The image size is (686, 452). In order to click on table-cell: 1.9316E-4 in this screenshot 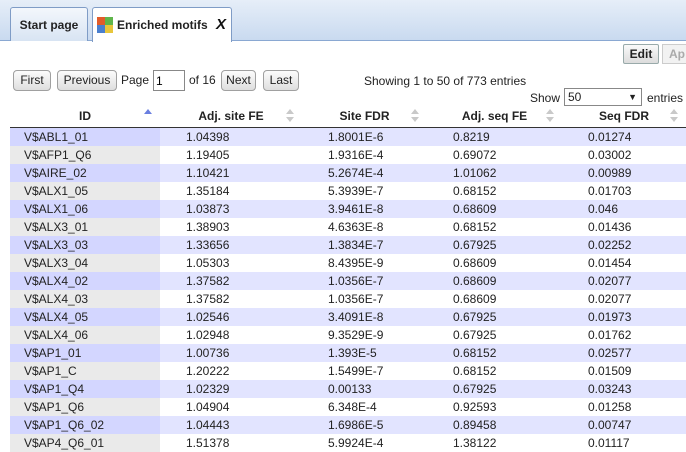, I will do `click(364, 154)`.